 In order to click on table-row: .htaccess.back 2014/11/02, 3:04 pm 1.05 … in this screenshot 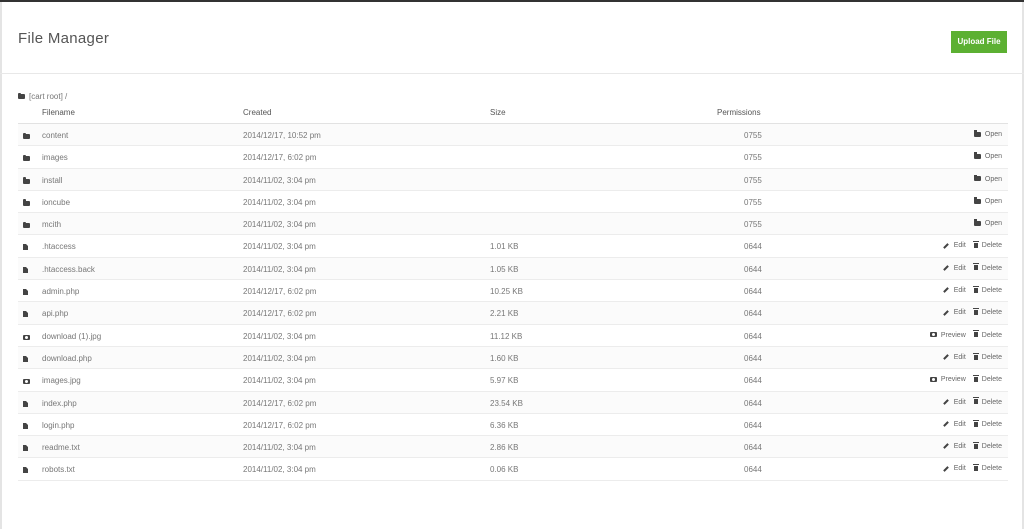, I will do `click(513, 269)`.